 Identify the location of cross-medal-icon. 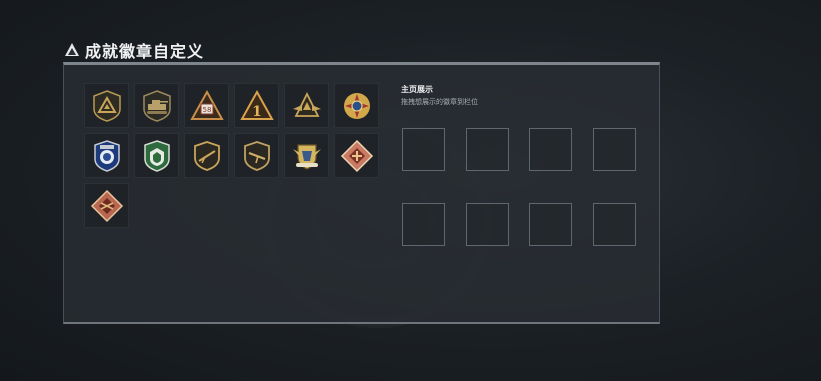
(356, 105).